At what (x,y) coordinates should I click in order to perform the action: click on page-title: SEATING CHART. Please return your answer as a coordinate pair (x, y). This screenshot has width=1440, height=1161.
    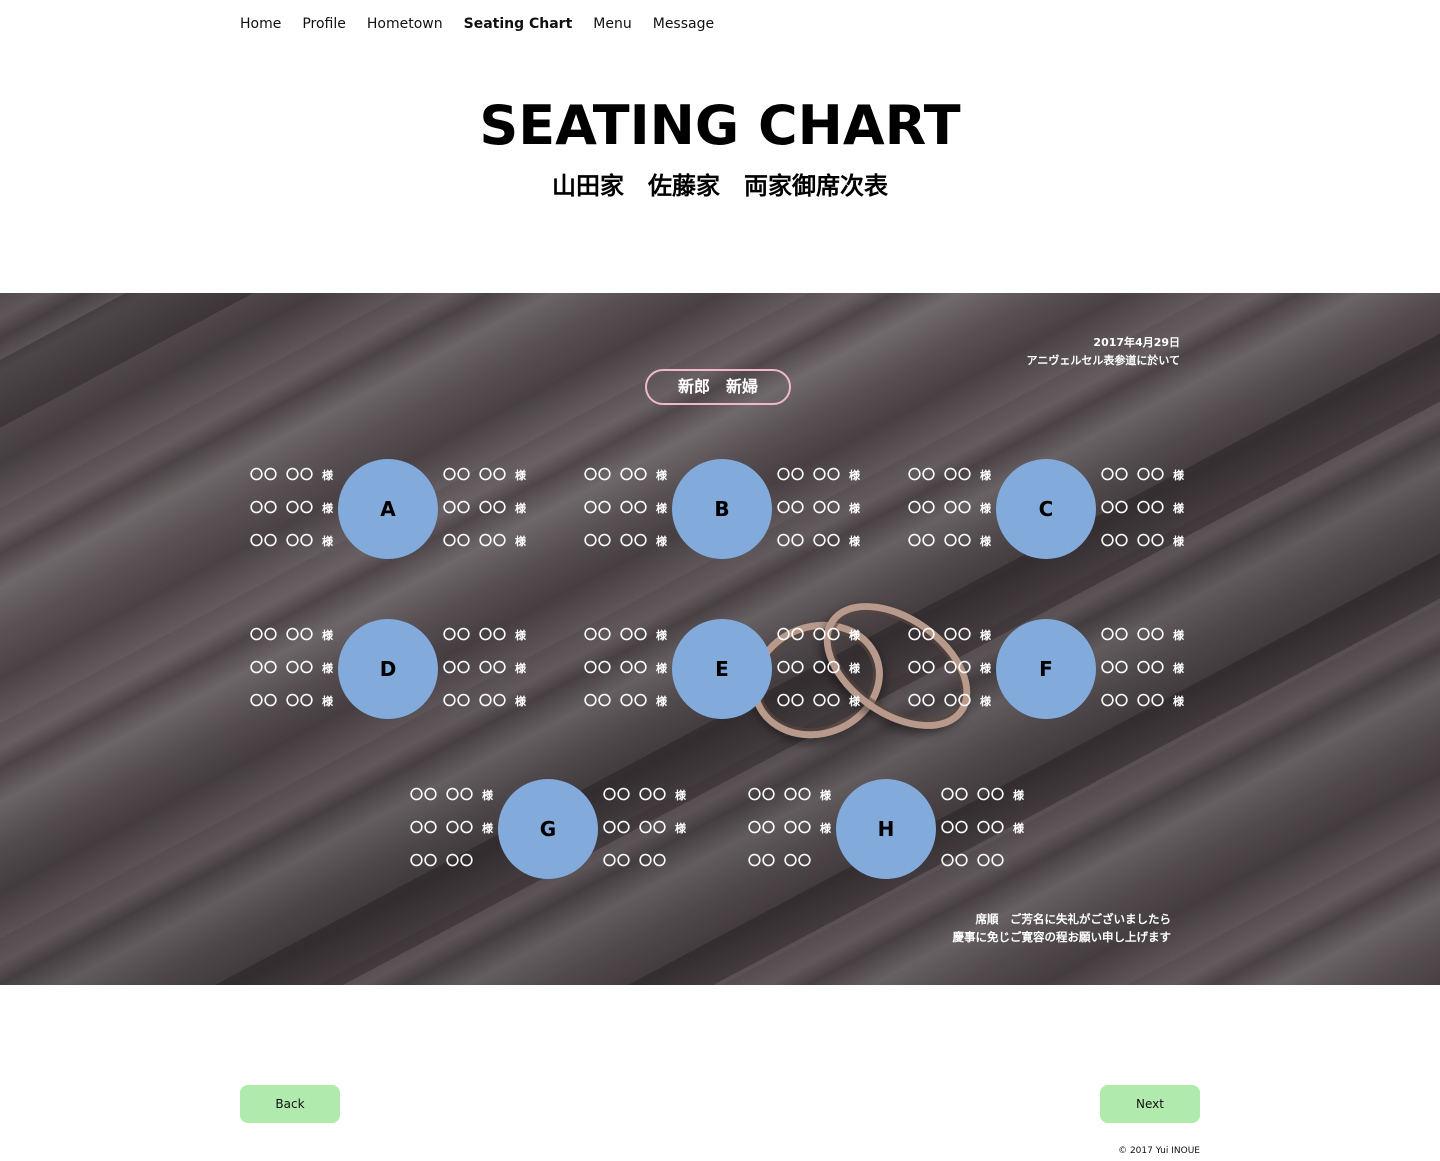
    Looking at the image, I should click on (720, 125).